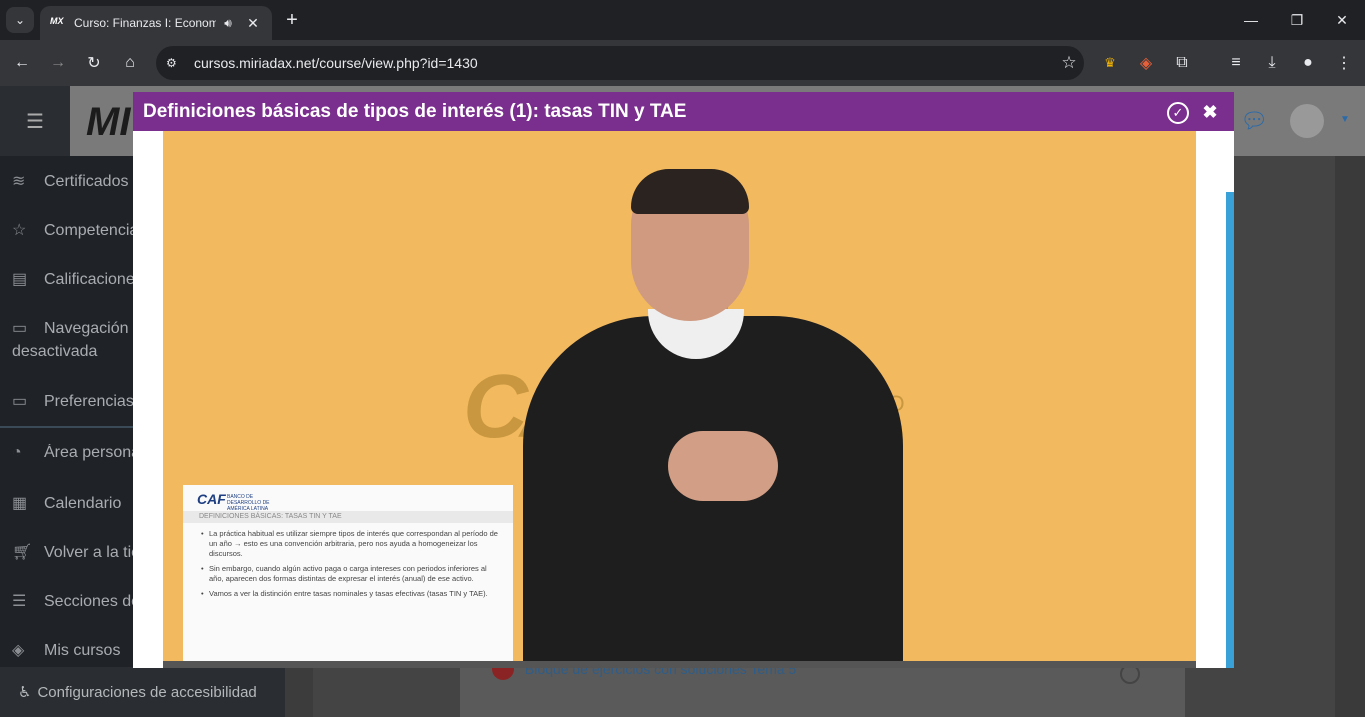 The height and width of the screenshot is (717, 1365). Describe the element at coordinates (20, 279) in the screenshot. I see `book-icon: ▤` at that location.